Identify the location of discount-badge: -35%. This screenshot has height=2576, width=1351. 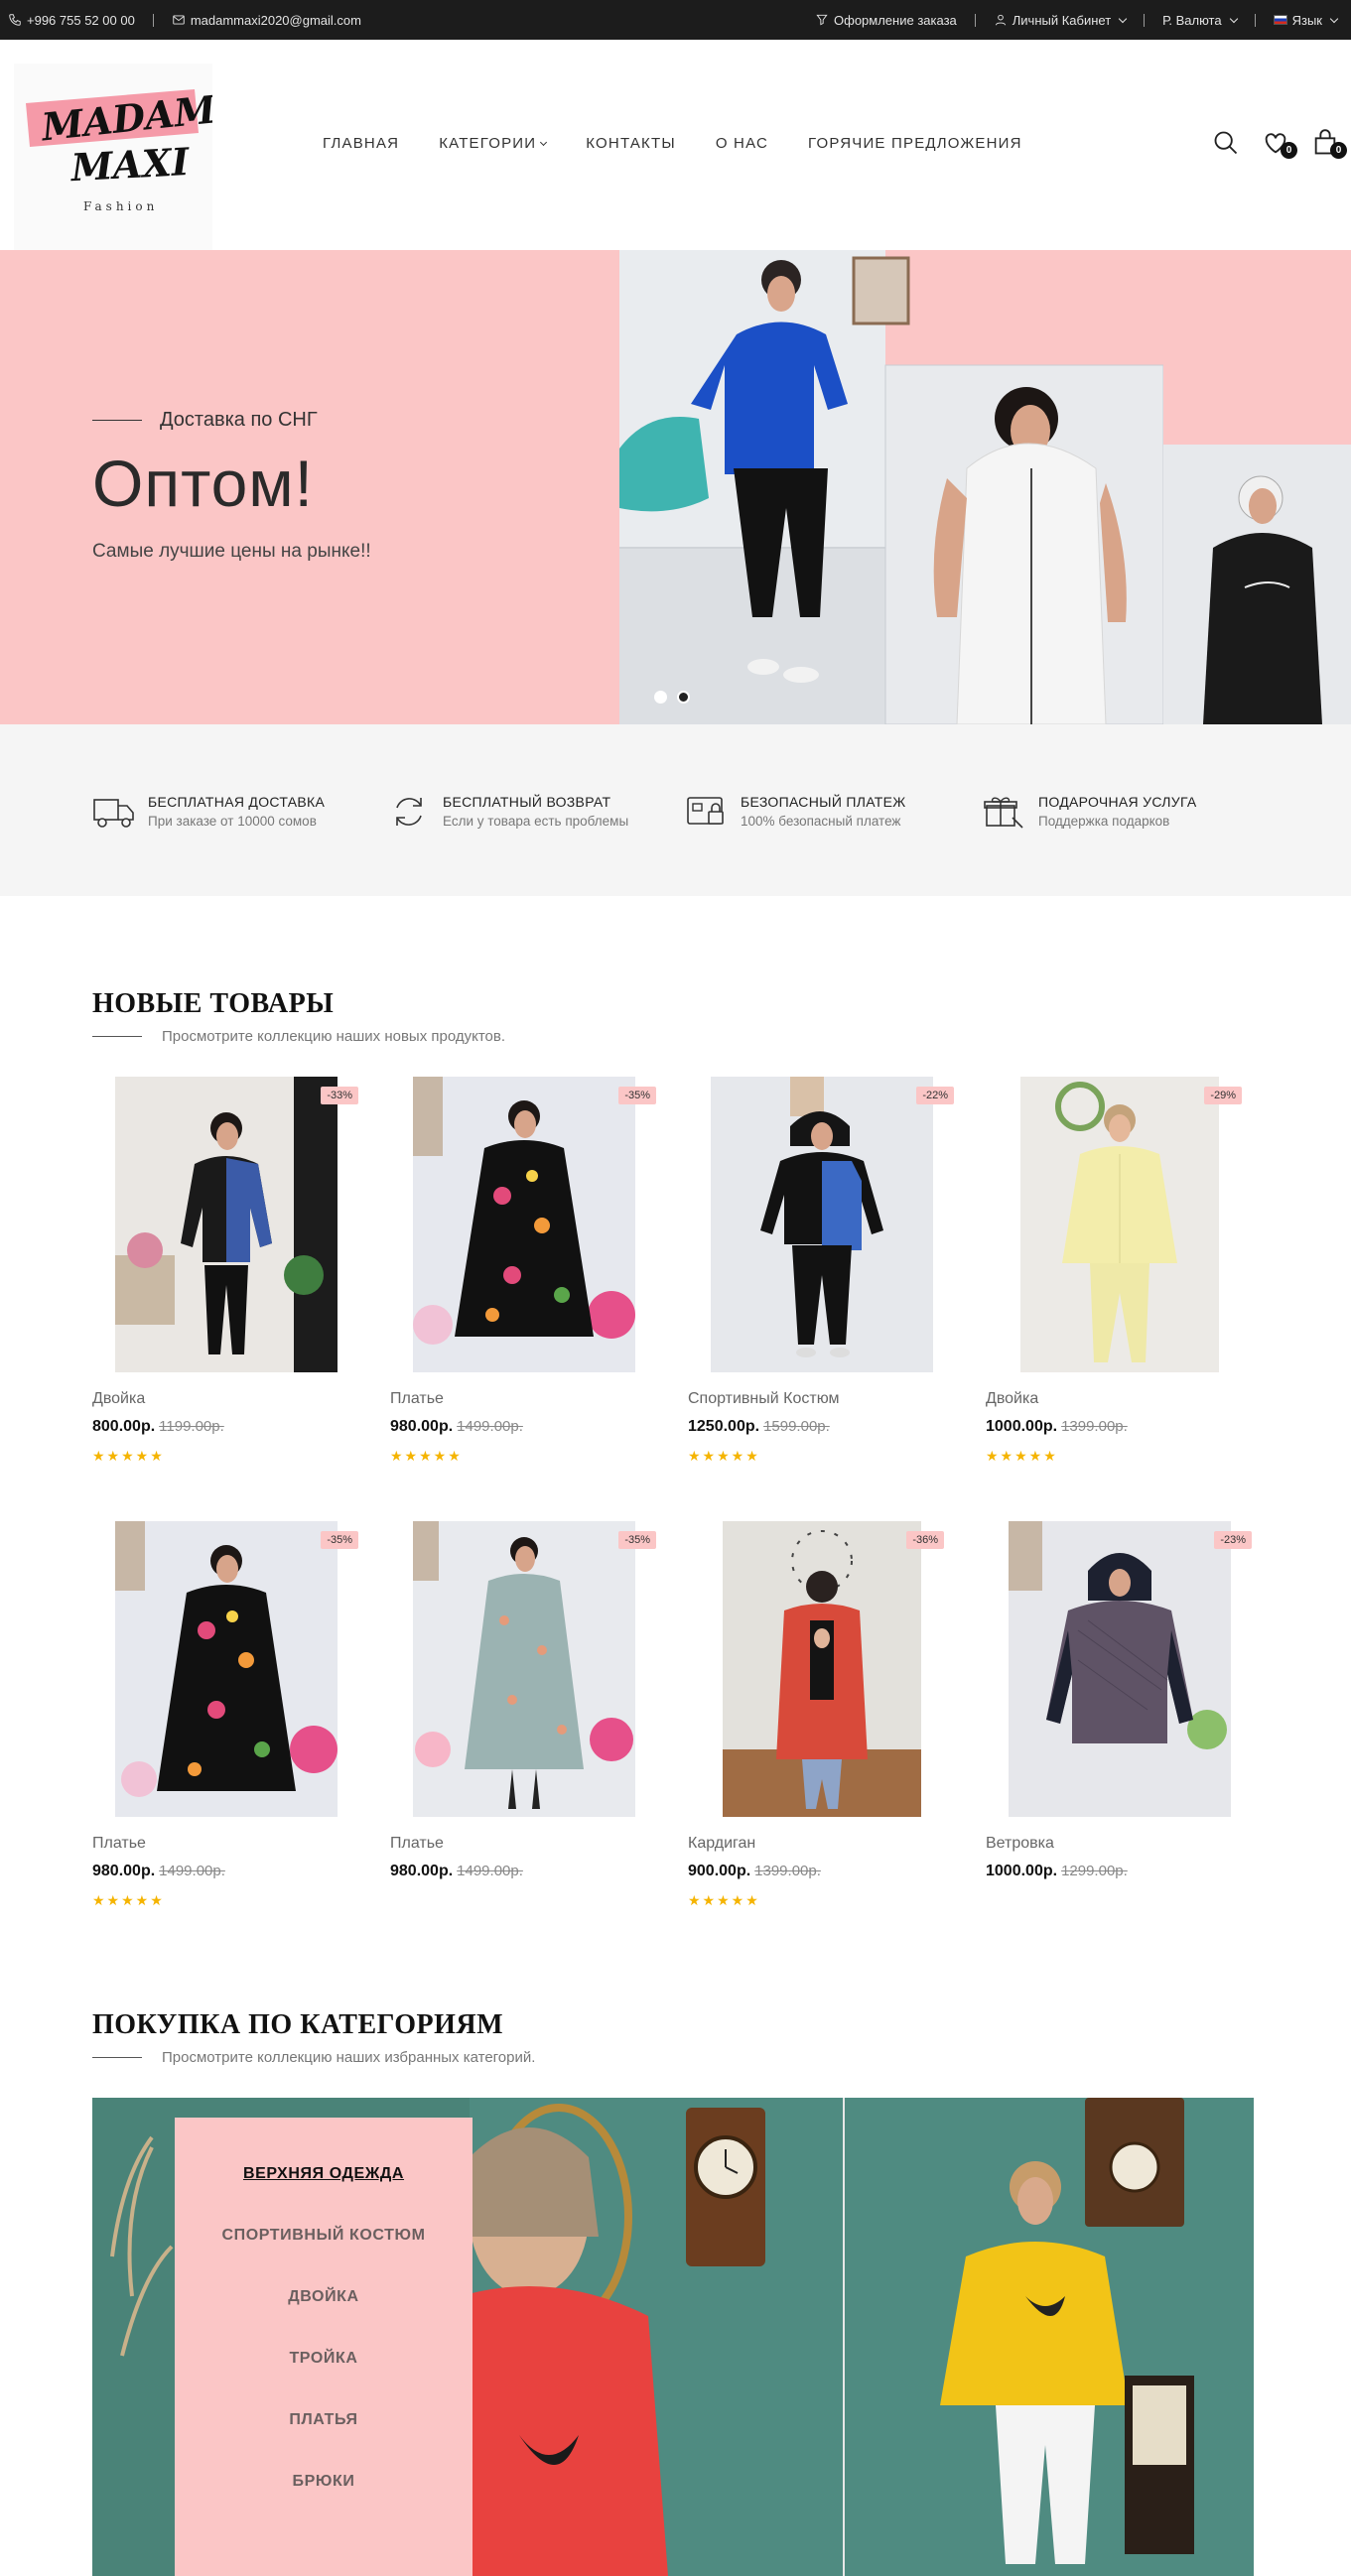
(339, 1540).